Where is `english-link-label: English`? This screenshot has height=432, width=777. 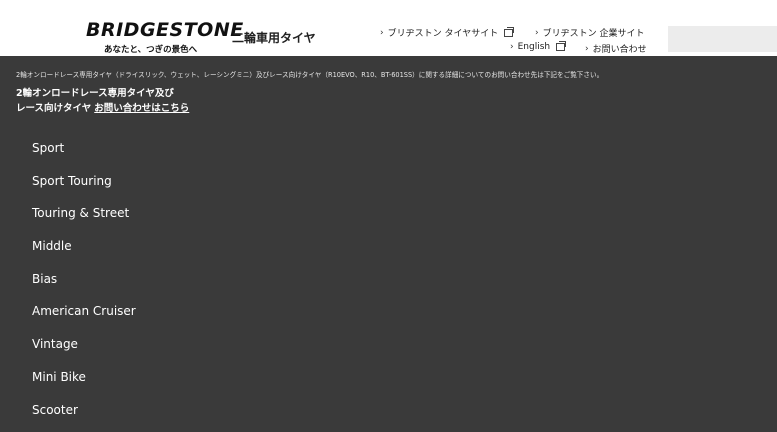 english-link-label: English is located at coordinates (534, 47).